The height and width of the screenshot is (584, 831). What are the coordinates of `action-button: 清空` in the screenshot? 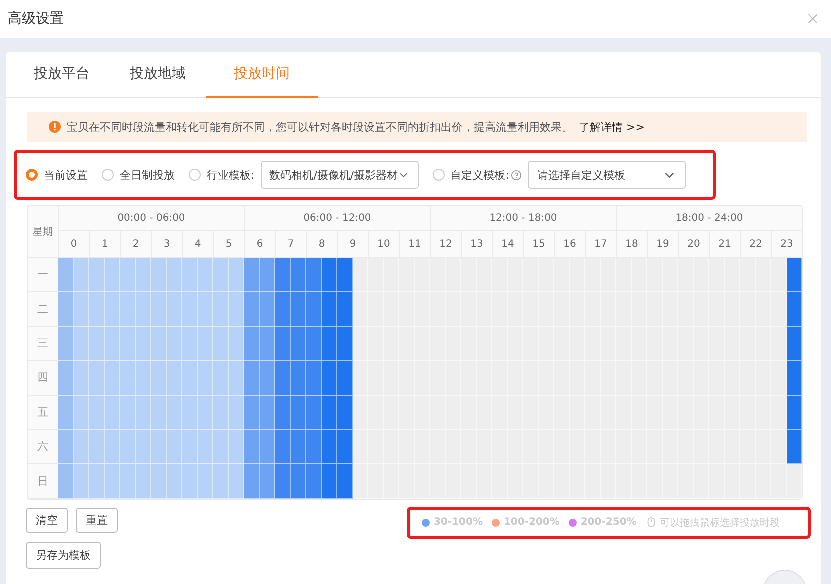 It's located at (47, 520).